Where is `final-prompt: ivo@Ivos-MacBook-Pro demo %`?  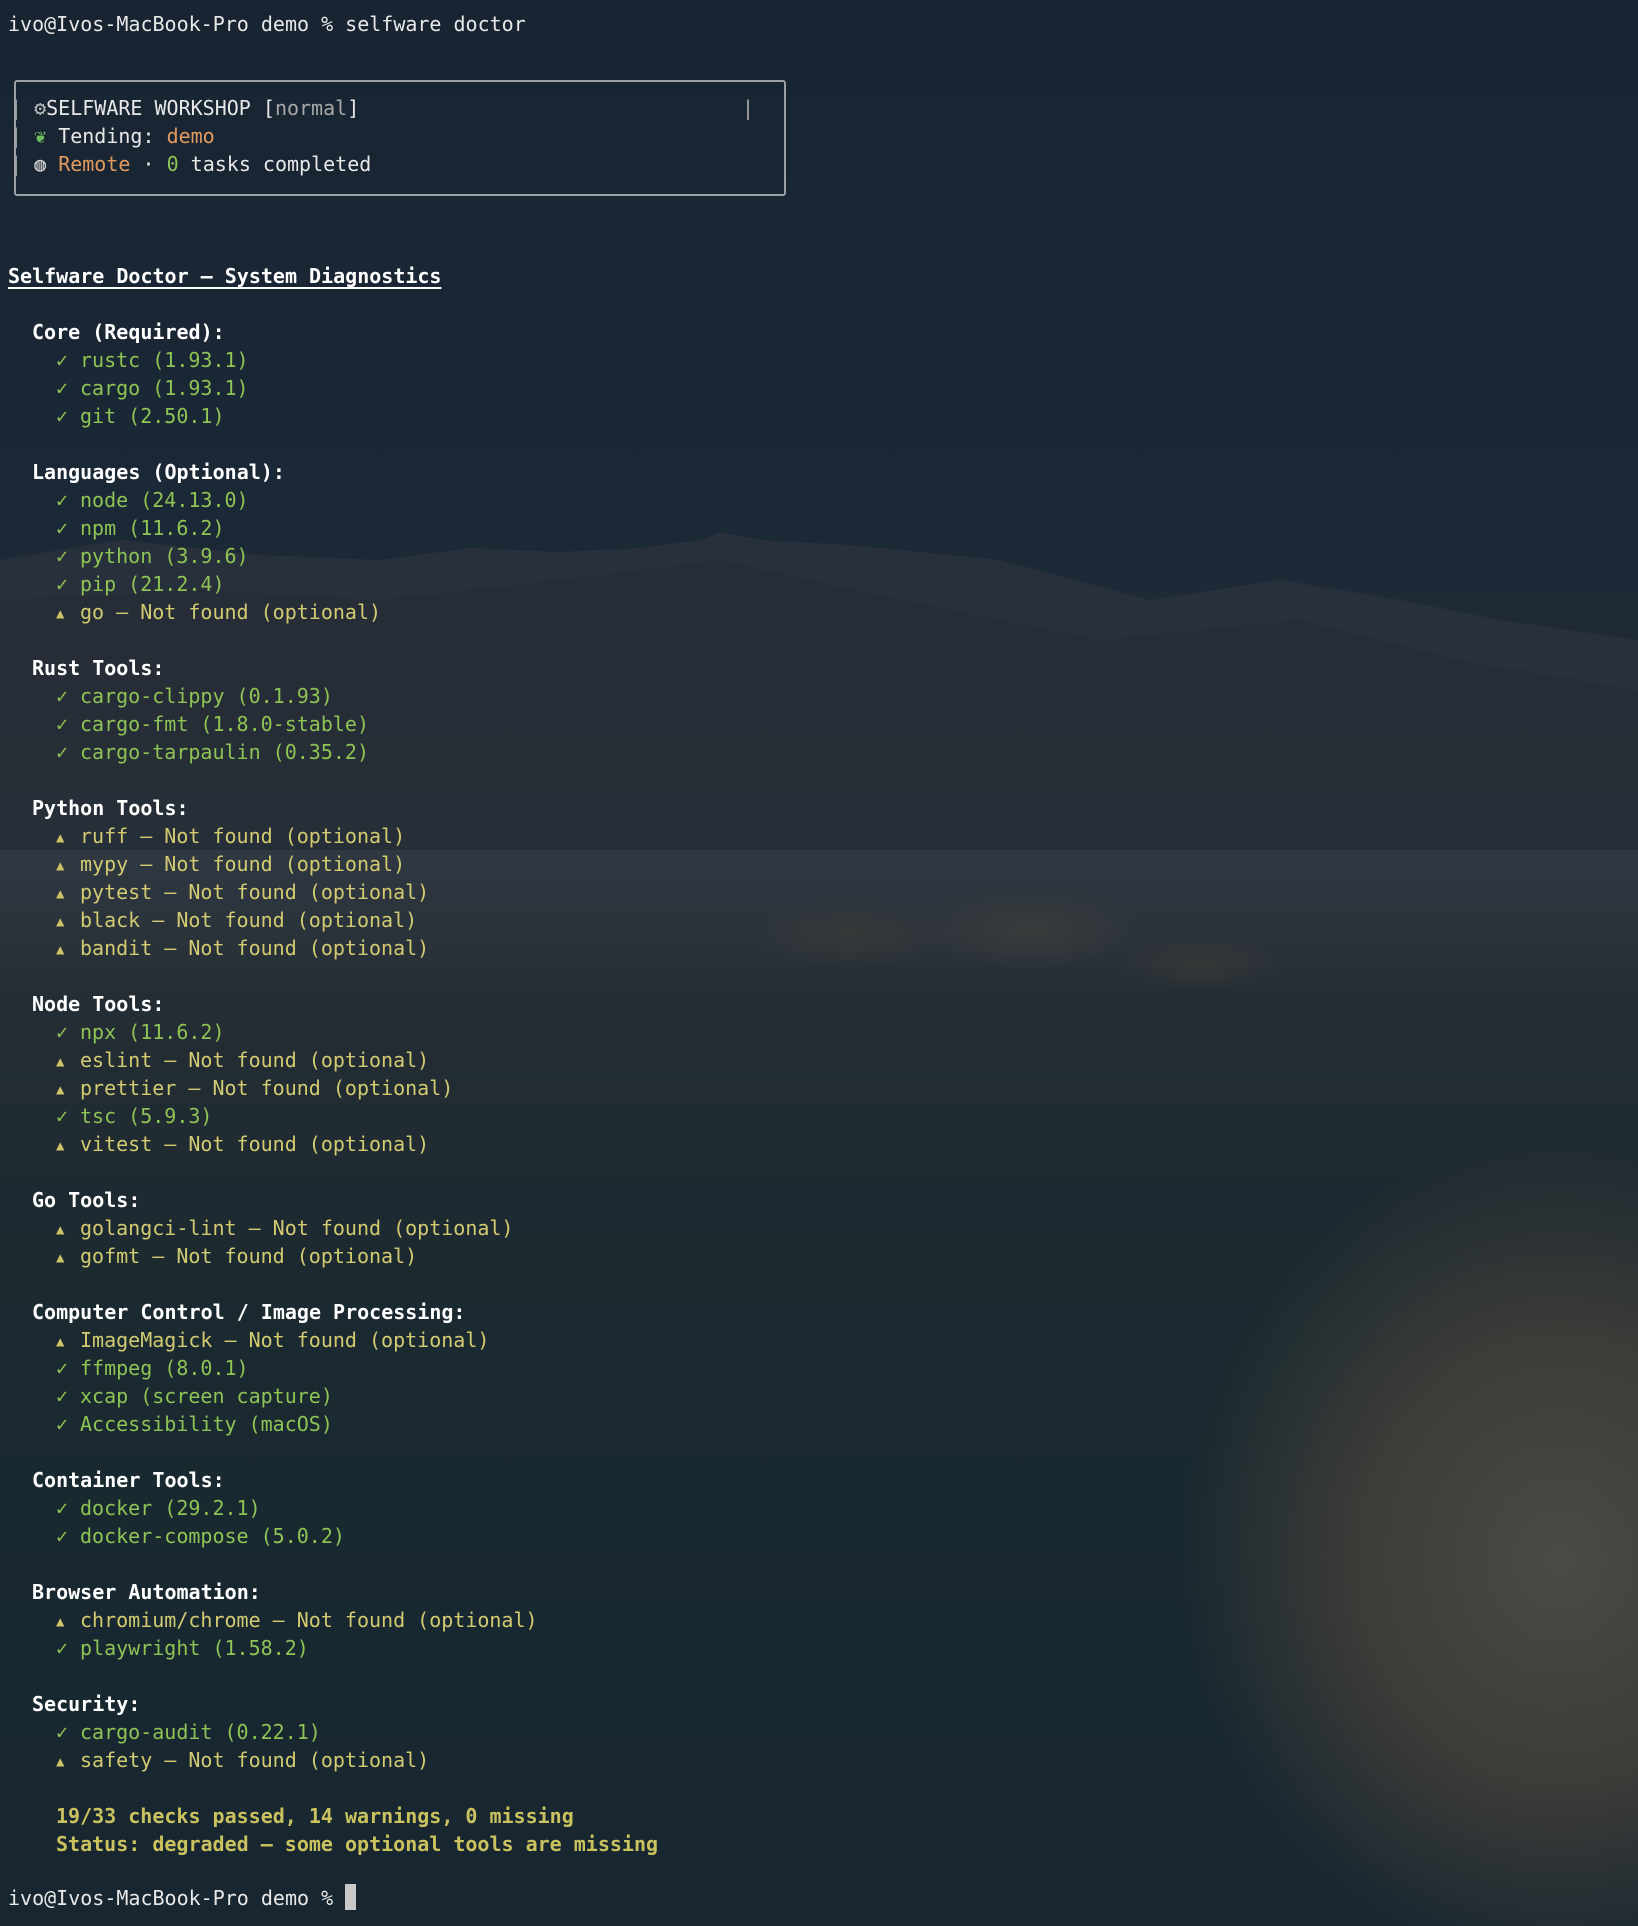
final-prompt: ivo@Ivos-MacBook-Pro demo % is located at coordinates (171, 1898).